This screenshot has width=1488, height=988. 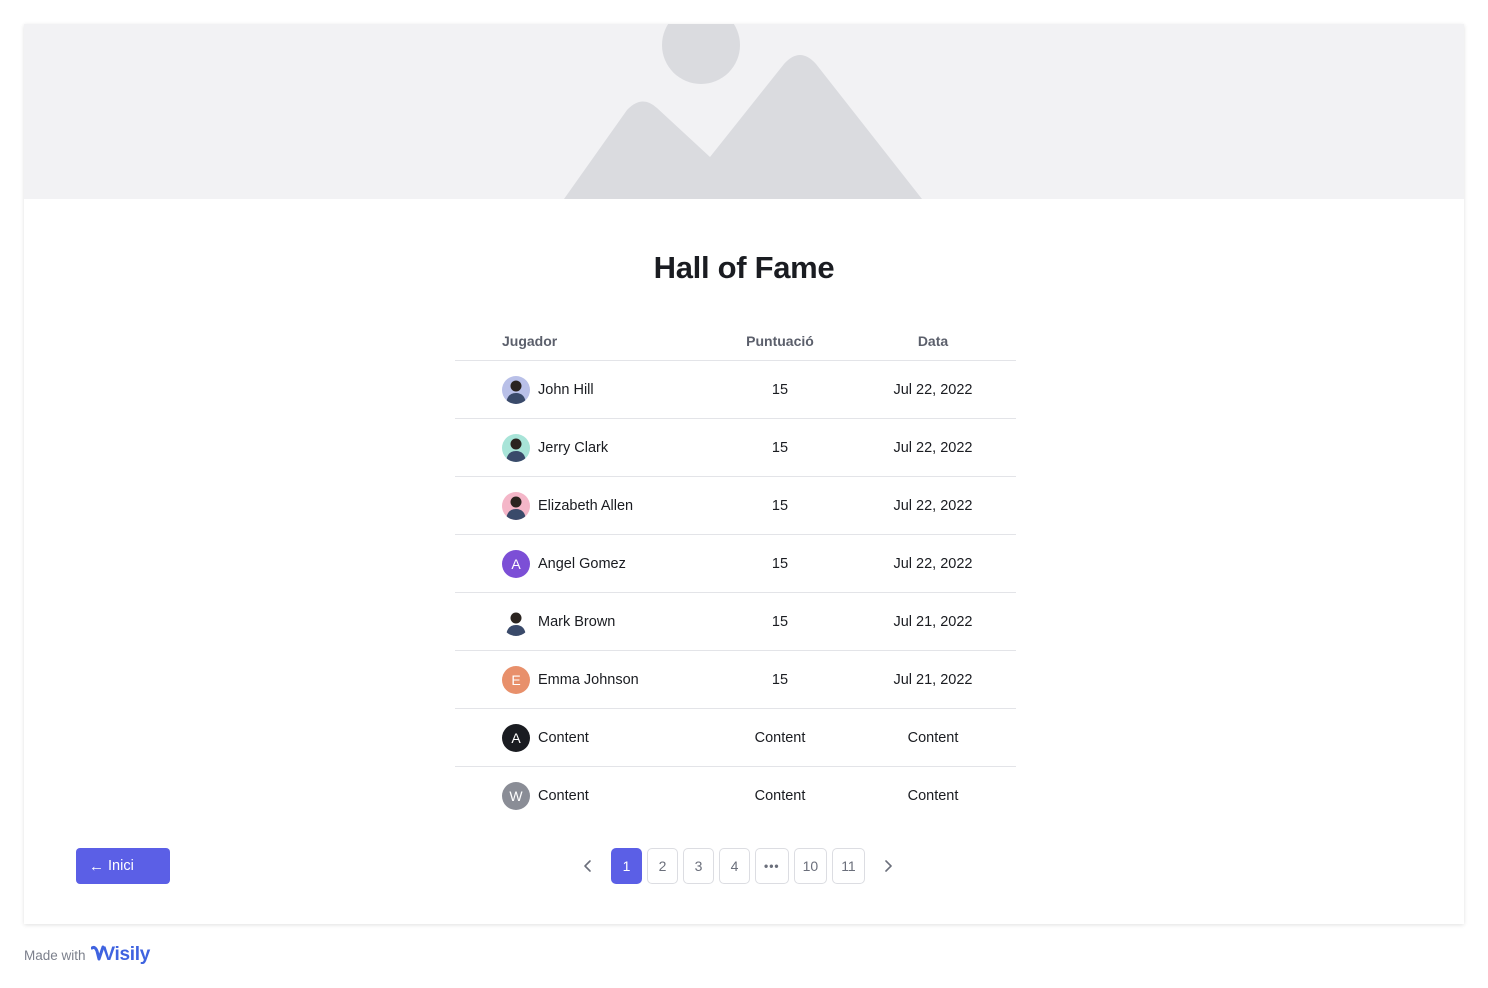 What do you see at coordinates (586, 505) in the screenshot?
I see `player-name: Elizabeth Allen` at bounding box center [586, 505].